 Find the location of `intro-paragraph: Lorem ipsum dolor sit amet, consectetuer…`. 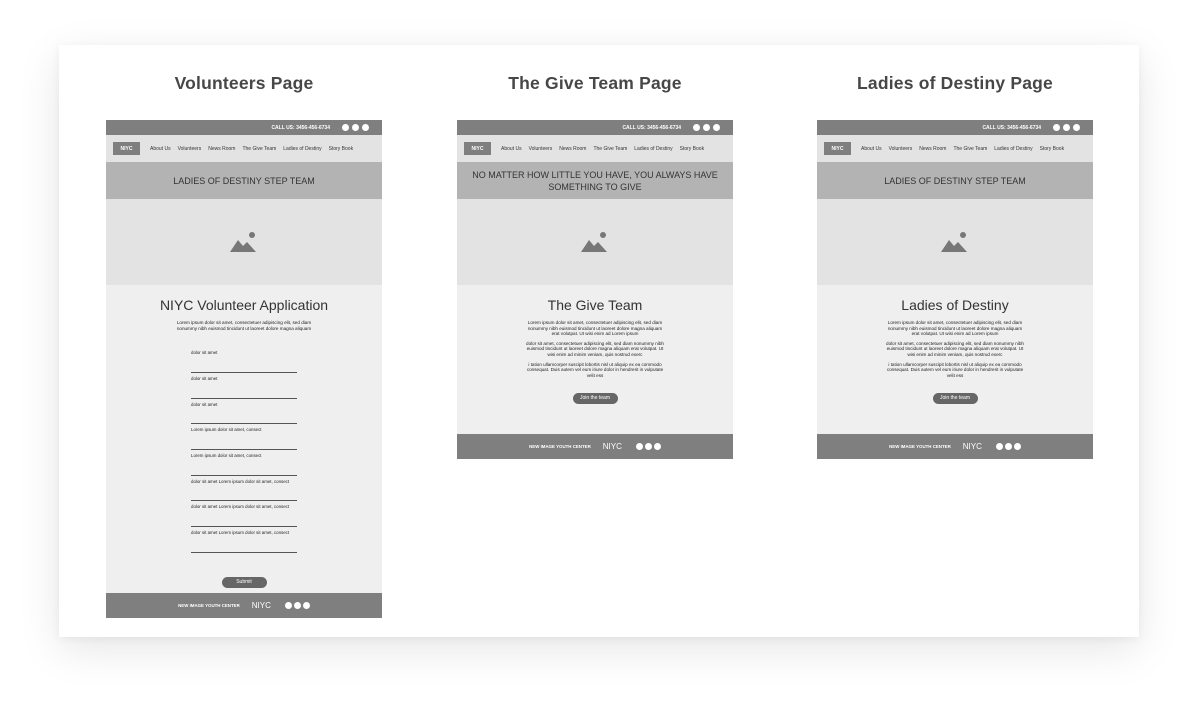

intro-paragraph: Lorem ipsum dolor sit amet, consectetuer… is located at coordinates (244, 325).